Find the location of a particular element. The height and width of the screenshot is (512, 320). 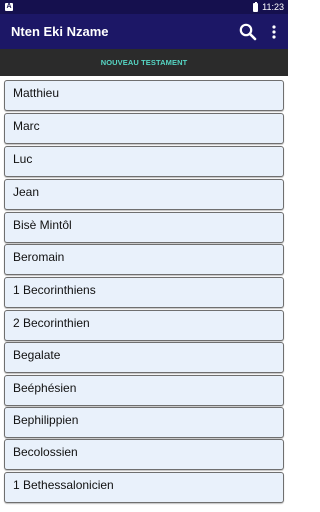

book-label: Marc is located at coordinates (26, 126).